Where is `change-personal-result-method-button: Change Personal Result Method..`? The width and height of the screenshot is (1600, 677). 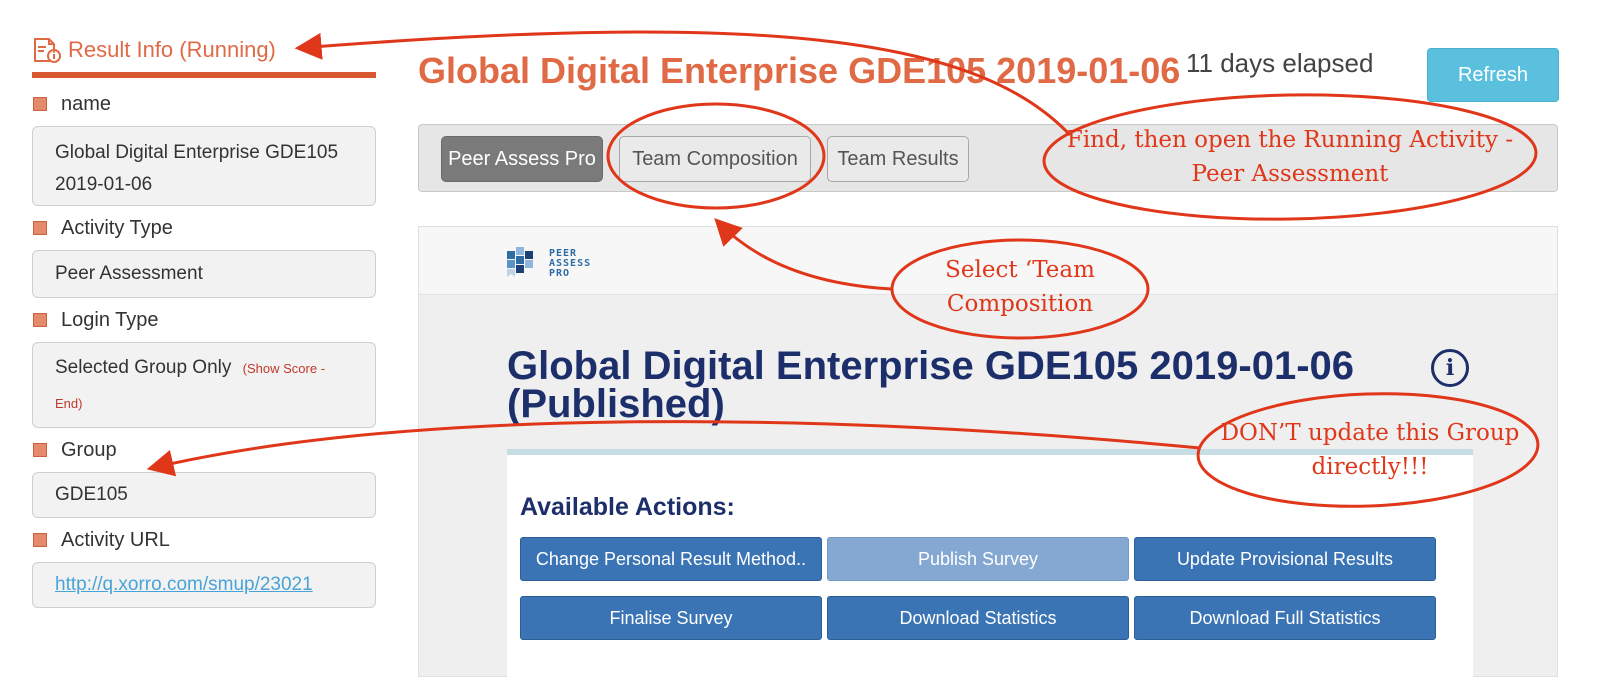 change-personal-result-method-button: Change Personal Result Method.. is located at coordinates (671, 559).